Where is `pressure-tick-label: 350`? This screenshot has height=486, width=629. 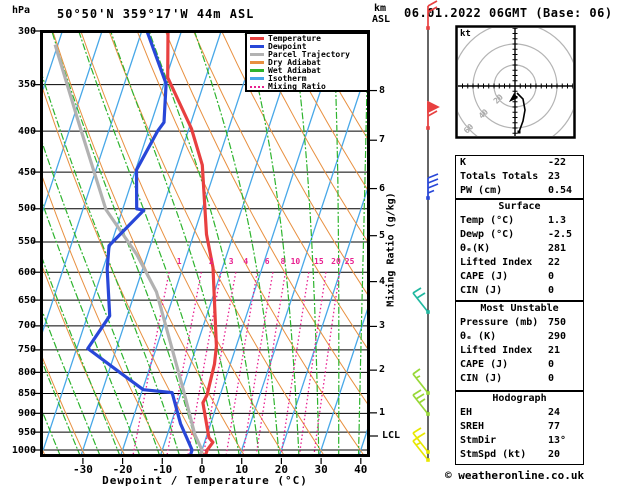
pressure-tick-label: 350 is located at coordinates (26, 85).